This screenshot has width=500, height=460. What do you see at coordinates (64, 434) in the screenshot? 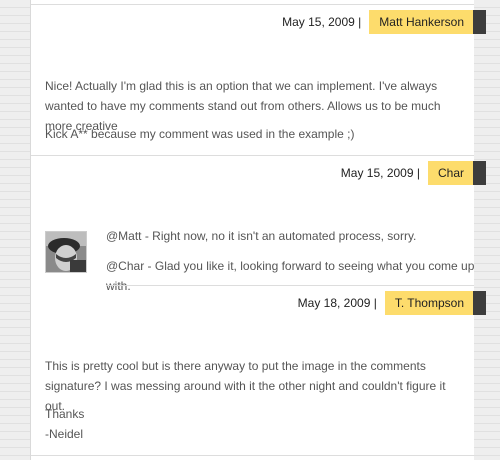
I see `comment-text: -Neidel` at bounding box center [64, 434].